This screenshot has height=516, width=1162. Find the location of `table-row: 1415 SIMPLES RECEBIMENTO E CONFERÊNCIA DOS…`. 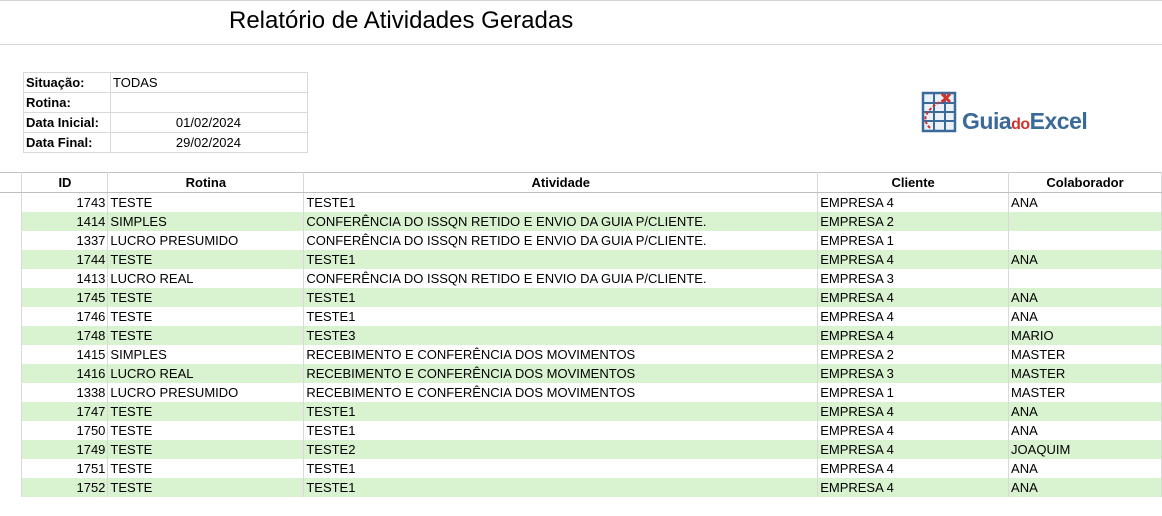

table-row: 1415 SIMPLES RECEBIMENTO E CONFERÊNCIA DOS… is located at coordinates (581, 354).